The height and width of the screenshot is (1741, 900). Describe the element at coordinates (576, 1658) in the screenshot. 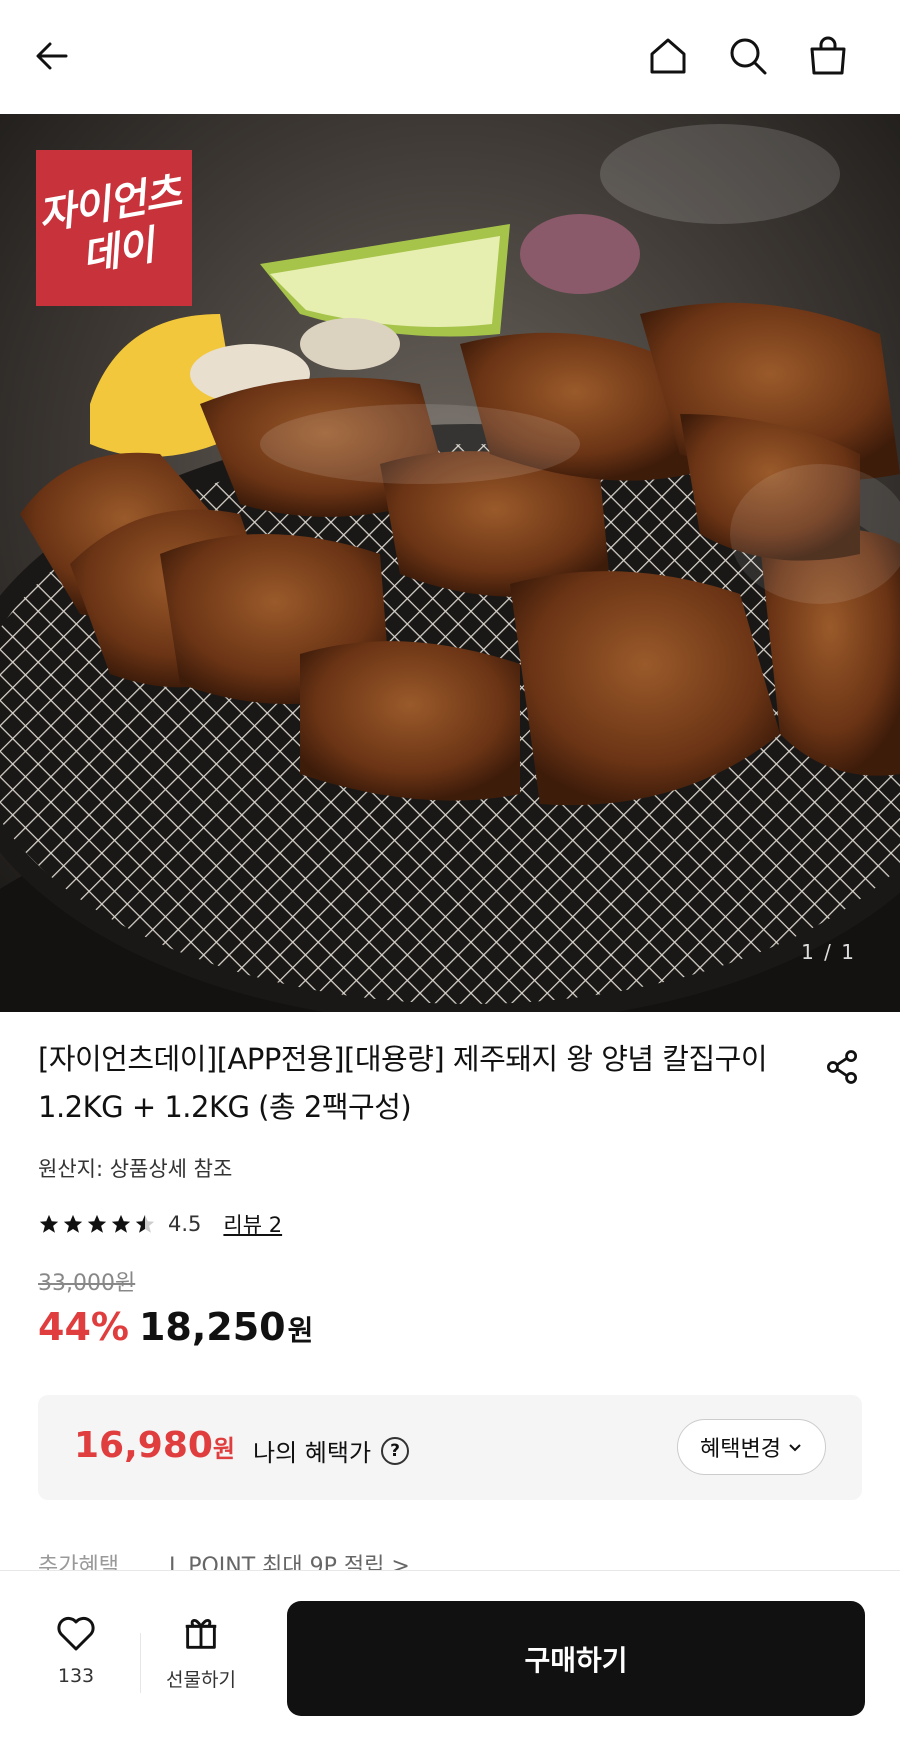

I see `buy-button: 구매하기` at that location.